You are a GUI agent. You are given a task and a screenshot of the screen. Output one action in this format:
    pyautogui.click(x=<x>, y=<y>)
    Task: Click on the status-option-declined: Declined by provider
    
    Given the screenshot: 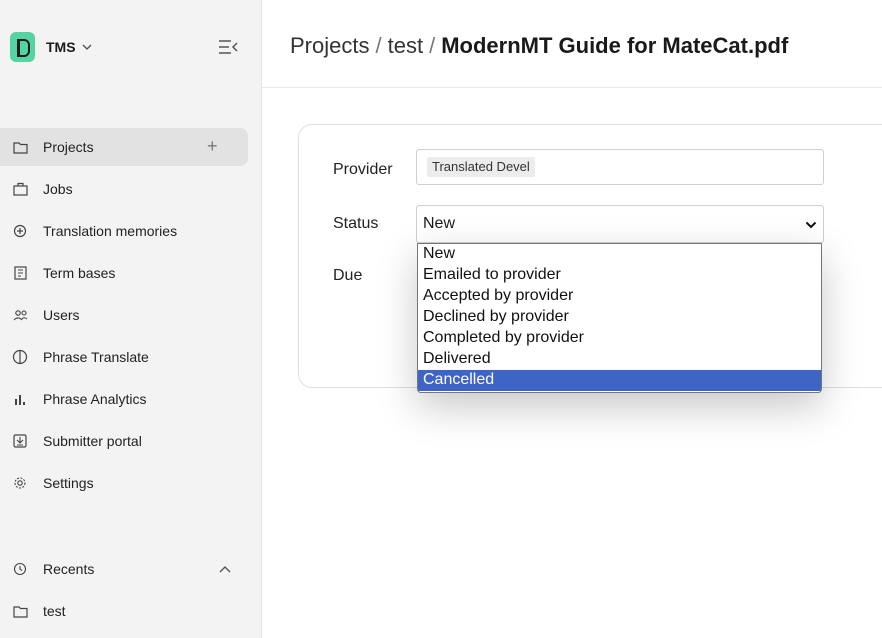 What is the action you would take?
    pyautogui.click(x=619, y=317)
    